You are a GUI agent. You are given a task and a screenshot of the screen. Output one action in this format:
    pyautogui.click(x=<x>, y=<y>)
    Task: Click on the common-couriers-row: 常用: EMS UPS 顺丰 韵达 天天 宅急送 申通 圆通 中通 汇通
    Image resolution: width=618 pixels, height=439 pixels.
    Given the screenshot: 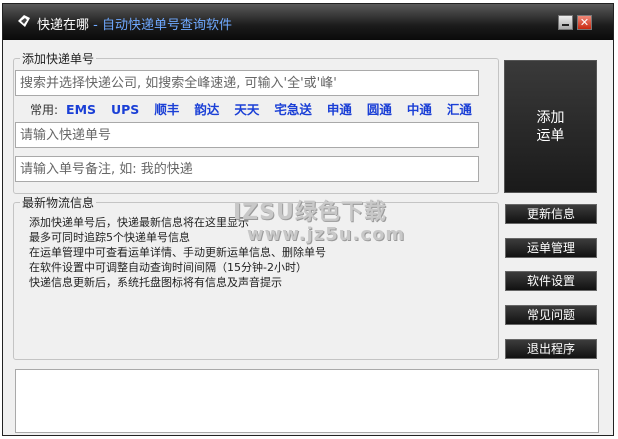 What is the action you would take?
    pyautogui.click(x=256, y=109)
    